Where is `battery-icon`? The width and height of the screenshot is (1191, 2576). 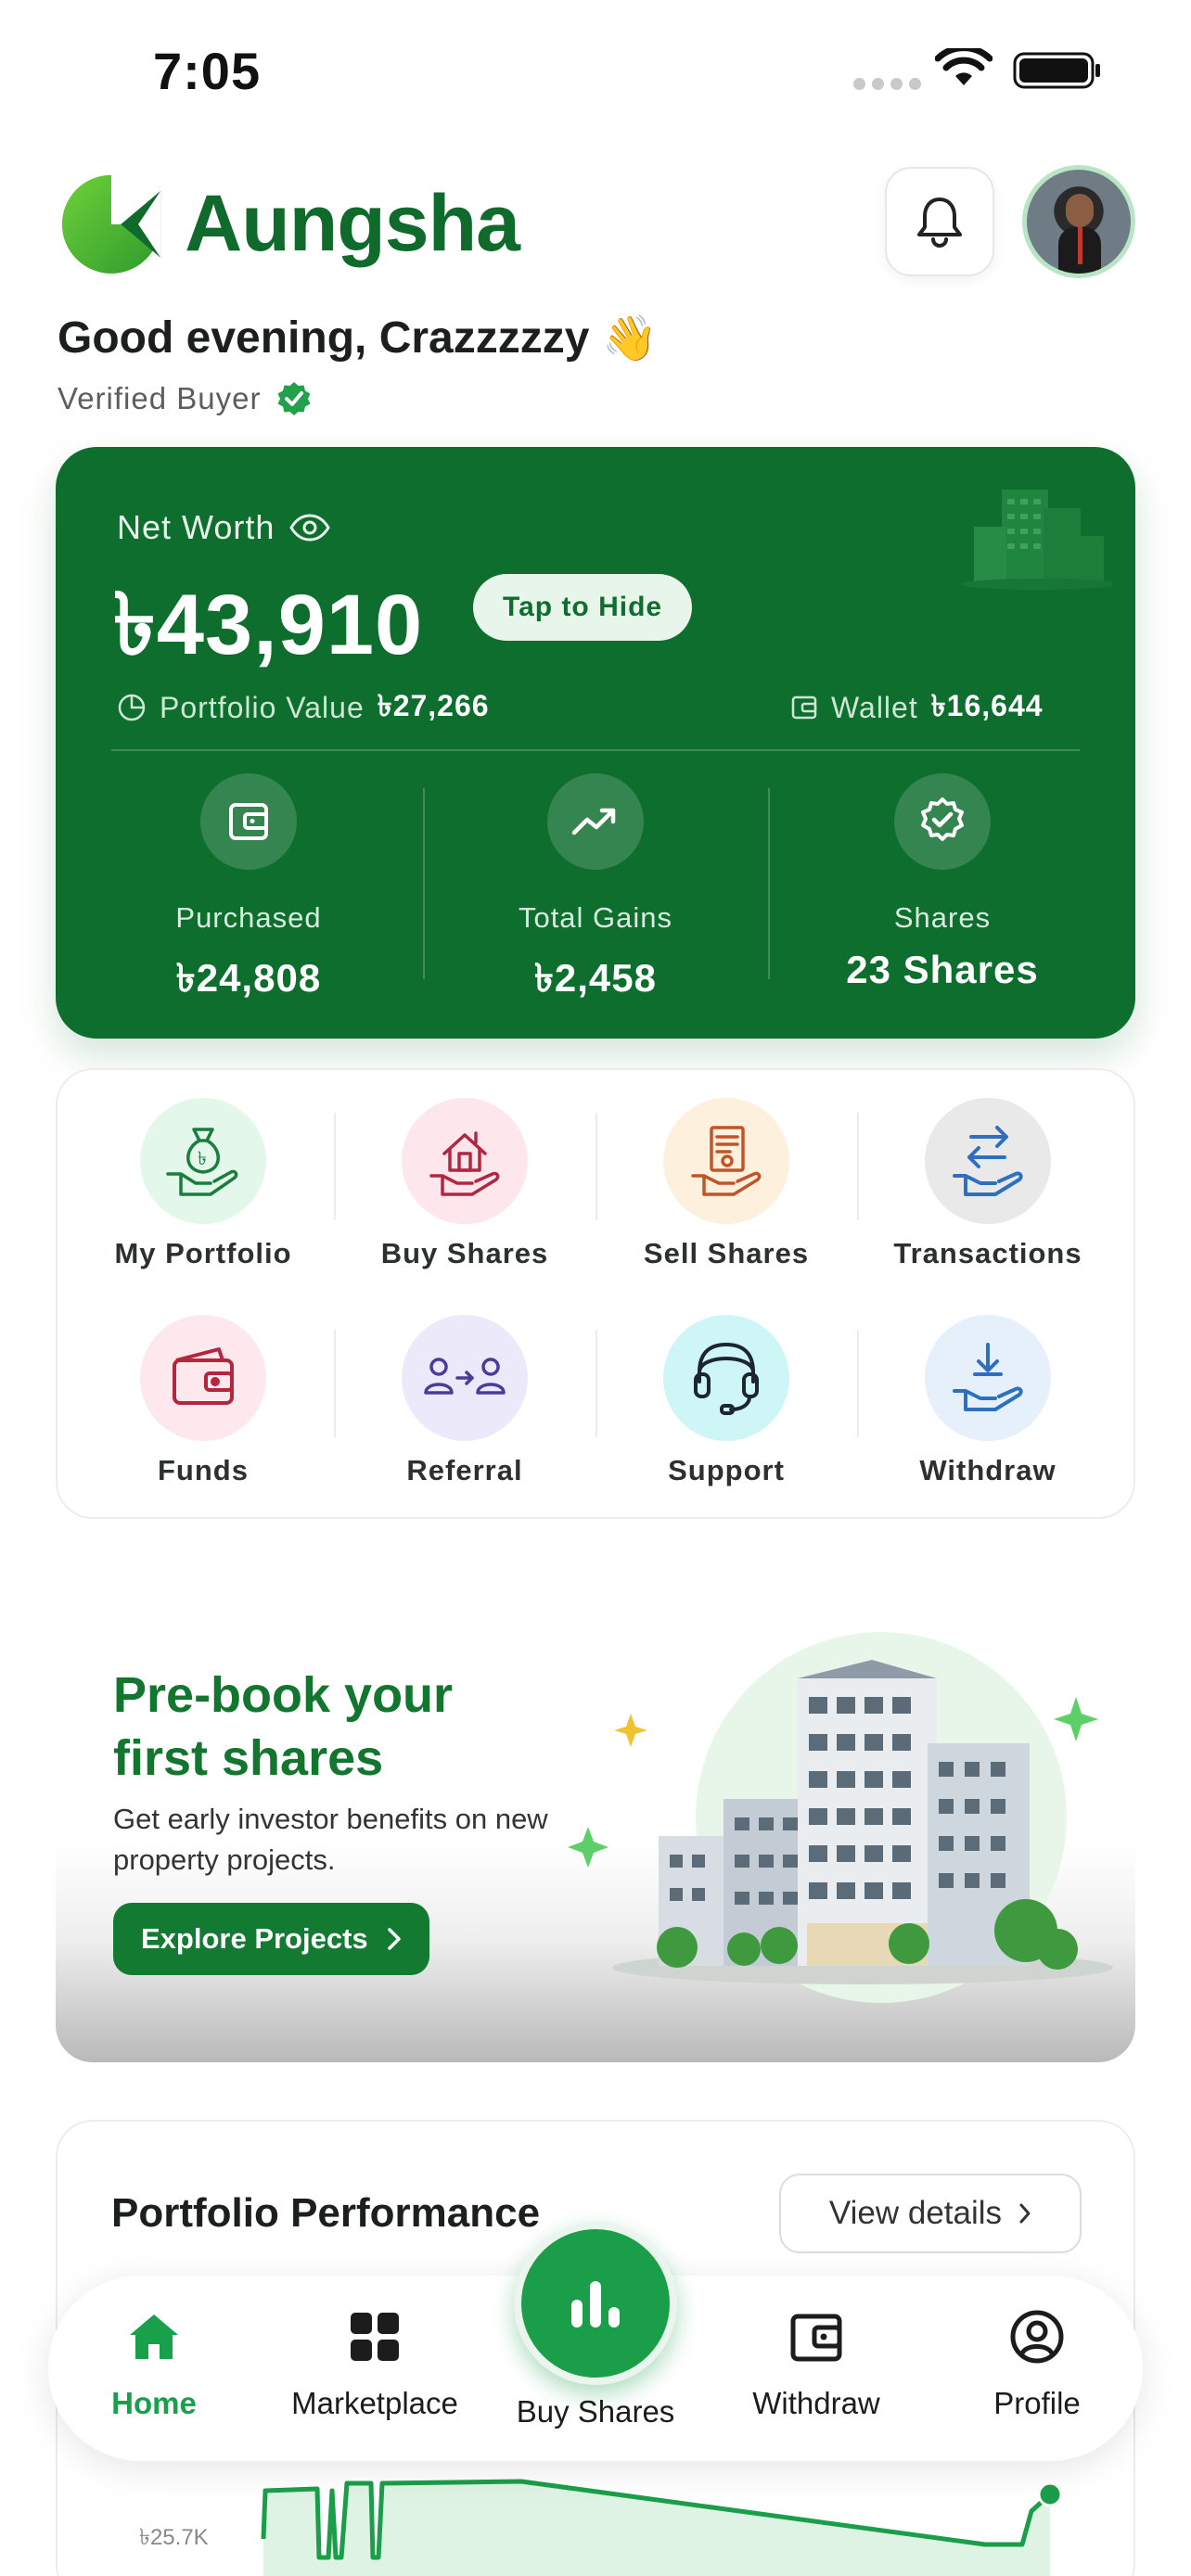
battery-icon is located at coordinates (1056, 71).